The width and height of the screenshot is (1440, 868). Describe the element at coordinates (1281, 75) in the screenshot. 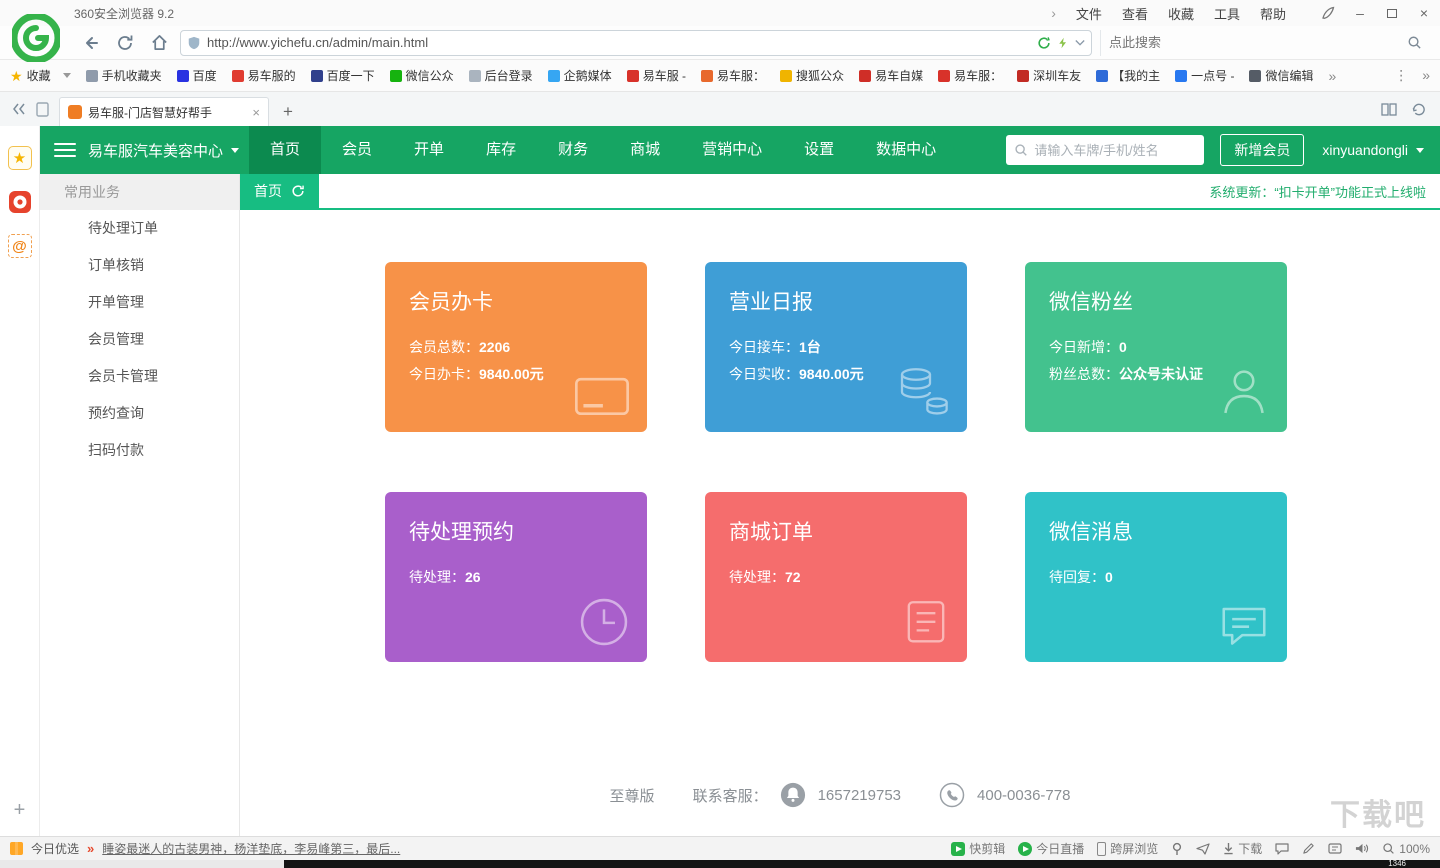

I see `bookmark-item: 微信编辑` at that location.